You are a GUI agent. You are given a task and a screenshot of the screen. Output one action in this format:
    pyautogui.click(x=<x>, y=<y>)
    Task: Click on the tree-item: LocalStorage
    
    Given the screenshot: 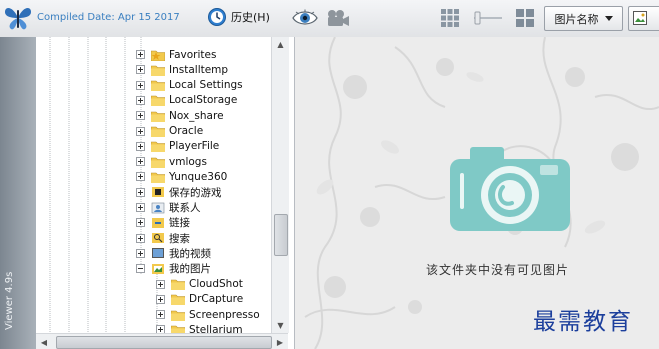 What is the action you would take?
    pyautogui.click(x=186, y=100)
    